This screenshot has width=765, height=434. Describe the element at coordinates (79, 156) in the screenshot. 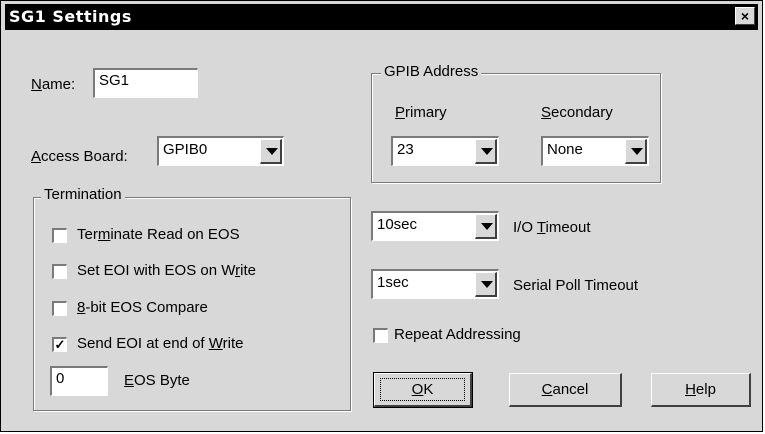

I see `access-board-label: Access Board:` at that location.